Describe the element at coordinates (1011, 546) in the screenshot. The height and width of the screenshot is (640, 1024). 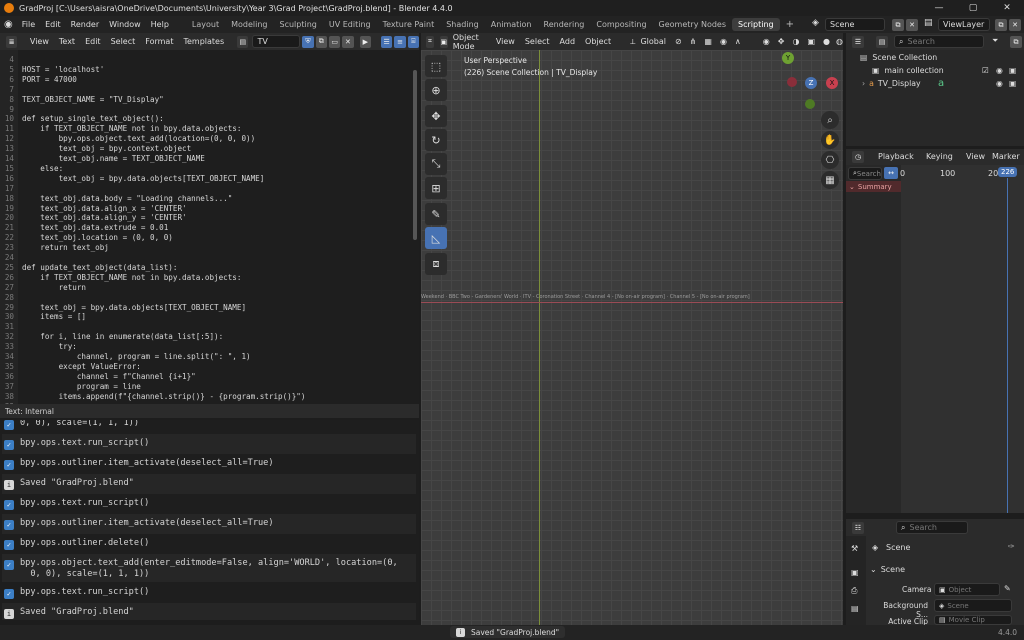
I see `pin-icon: ✑` at that location.